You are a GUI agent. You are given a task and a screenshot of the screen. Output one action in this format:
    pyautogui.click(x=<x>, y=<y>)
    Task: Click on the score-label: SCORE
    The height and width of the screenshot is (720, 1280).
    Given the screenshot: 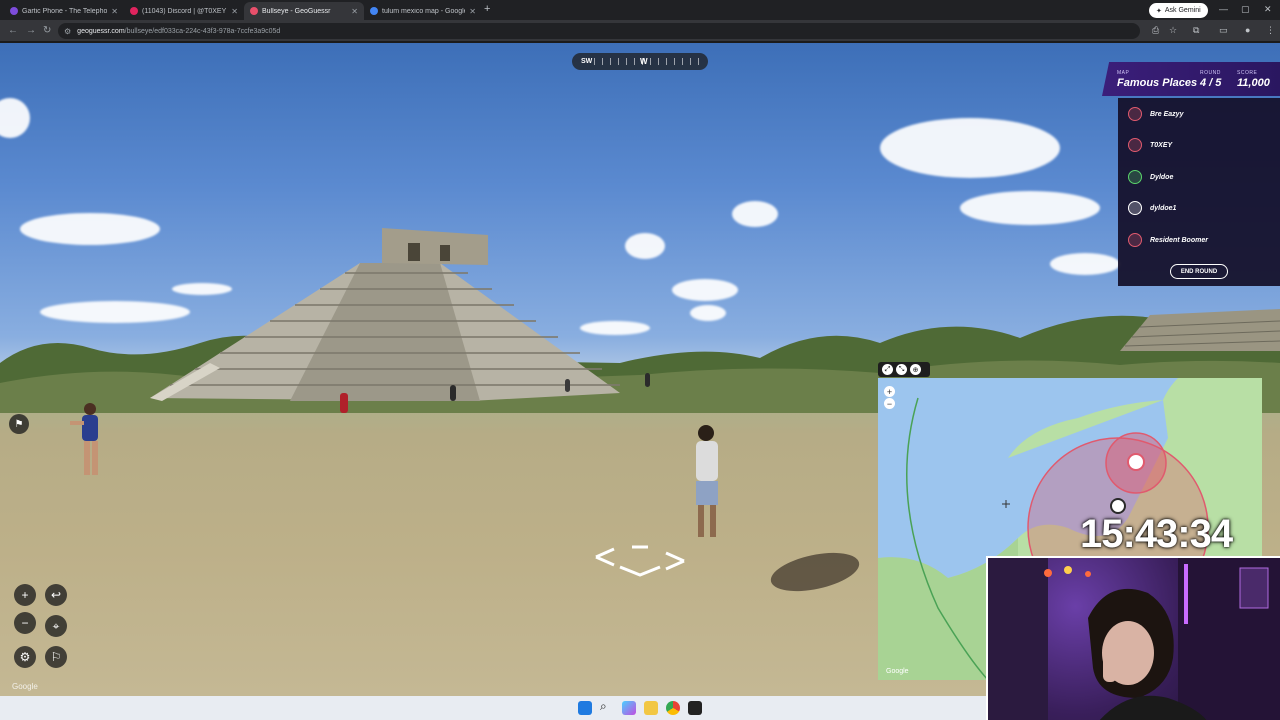 What is the action you would take?
    pyautogui.click(x=1247, y=73)
    